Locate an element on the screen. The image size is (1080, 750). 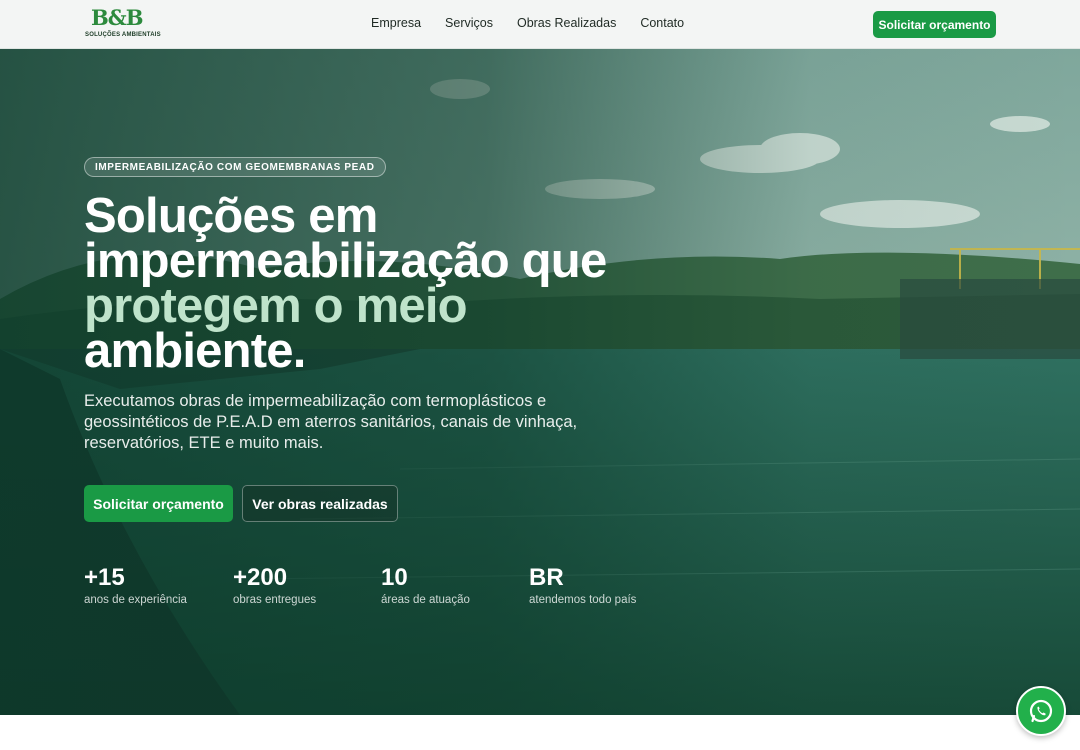
logo-subtitle: SOLUÇÕES AMBIENTAIS is located at coordinates (123, 35).